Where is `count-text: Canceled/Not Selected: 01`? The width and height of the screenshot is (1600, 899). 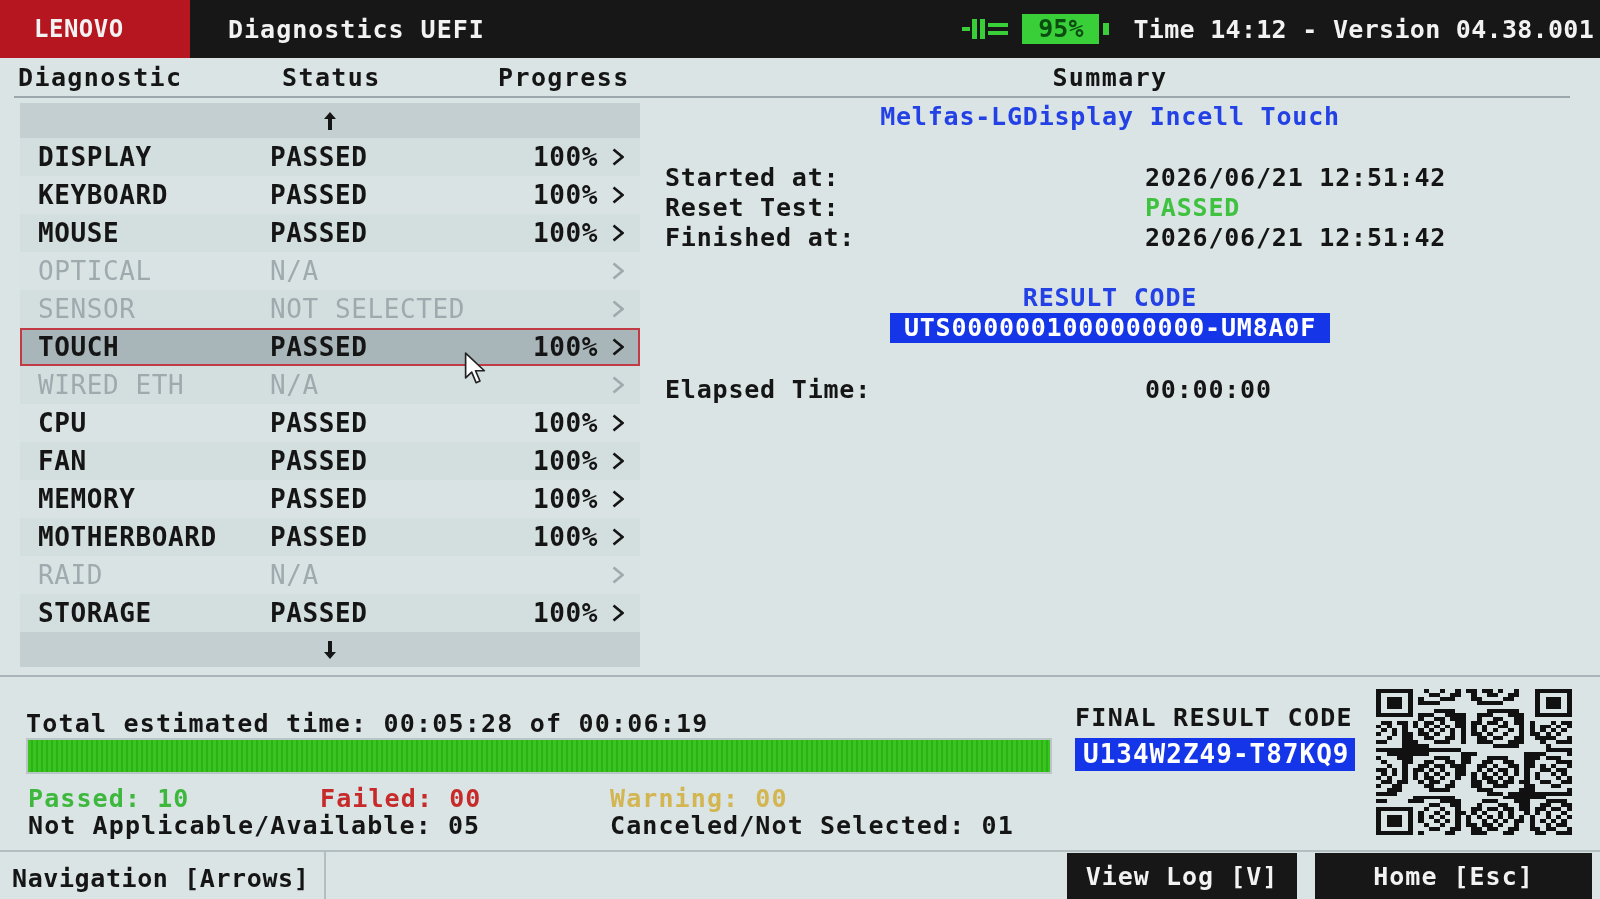 count-text: Canceled/Not Selected: 01 is located at coordinates (812, 825).